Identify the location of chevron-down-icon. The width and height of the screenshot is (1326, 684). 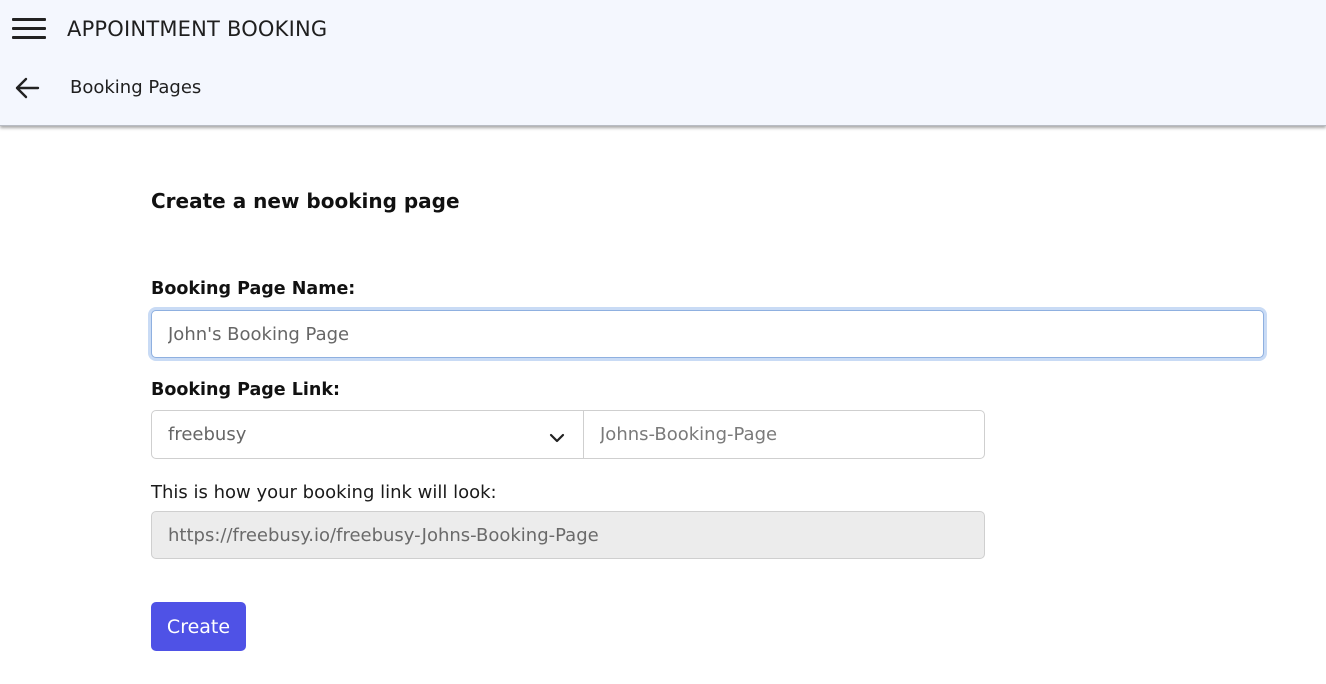
(557, 436).